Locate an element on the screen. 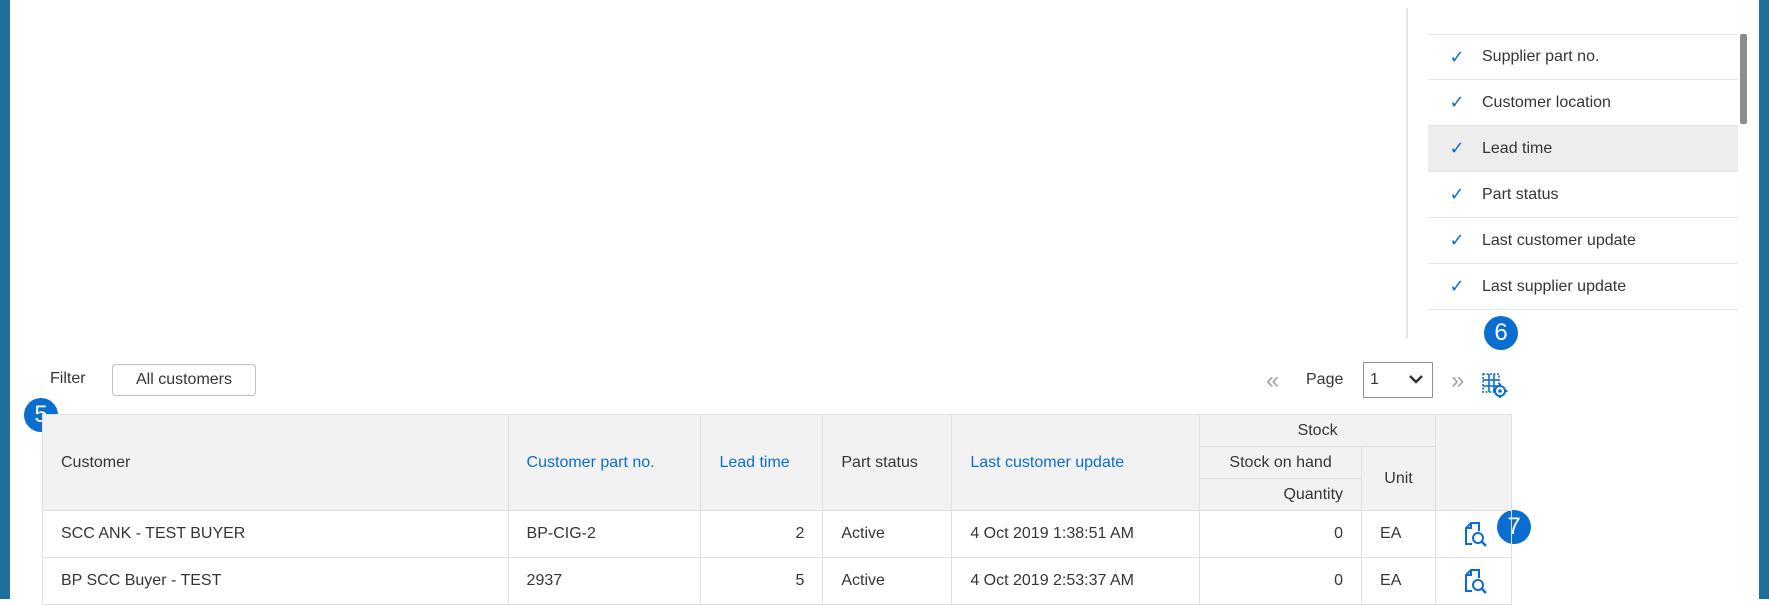 This screenshot has width=1769, height=605. chevron-down-icon is located at coordinates (1416, 386).